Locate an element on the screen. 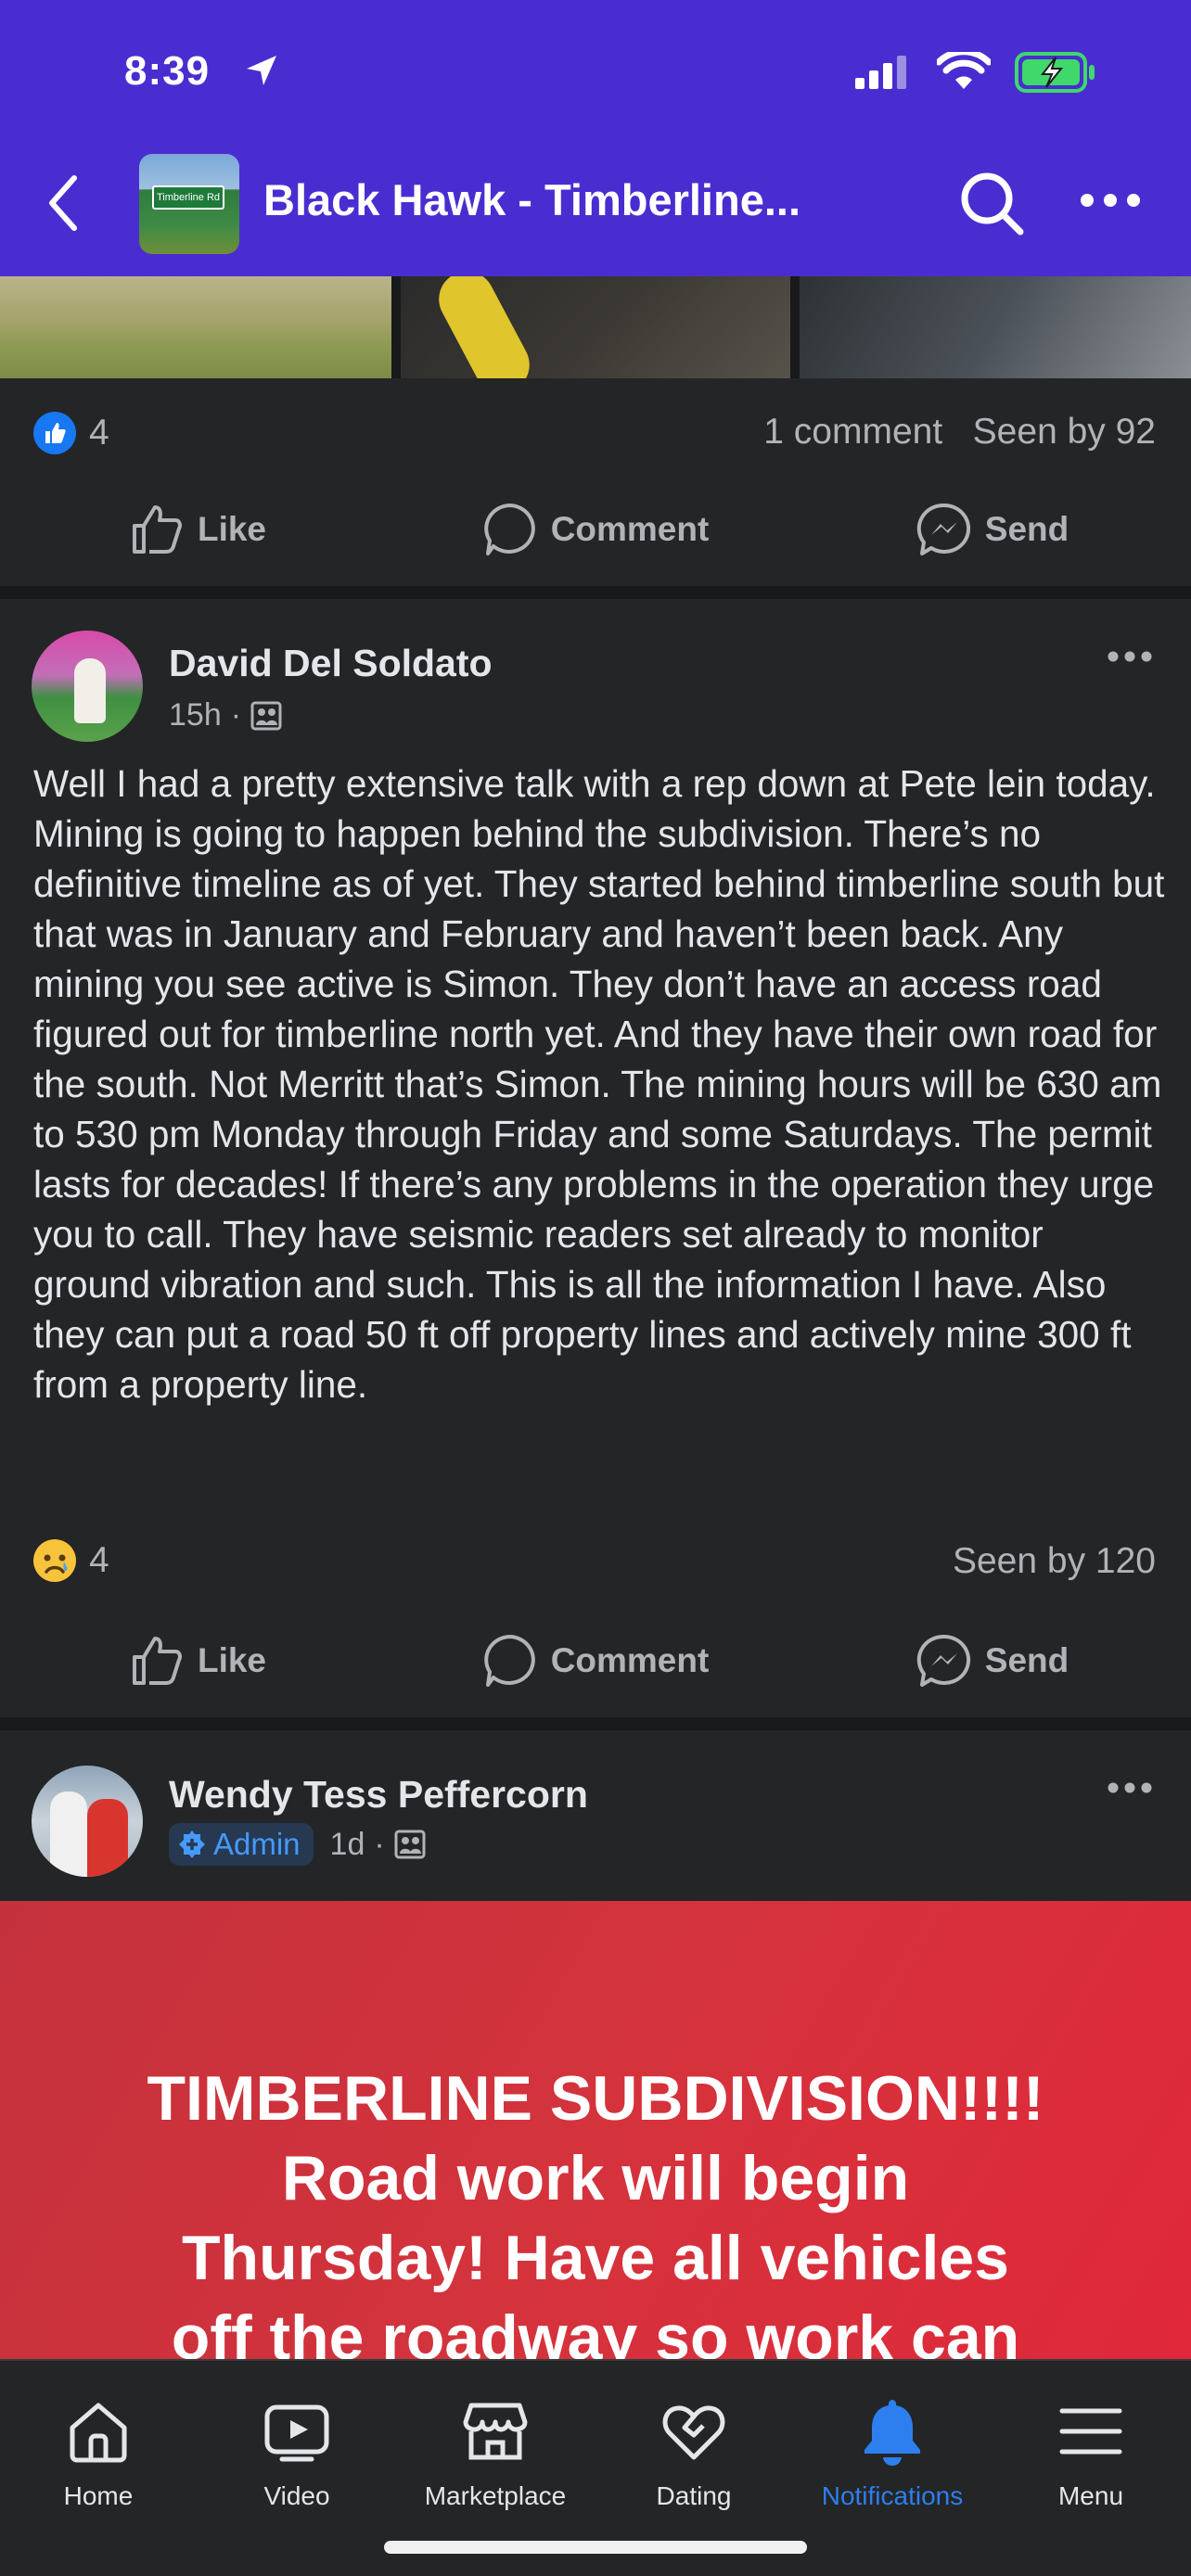 The height and width of the screenshot is (2576, 1191). back-chevron-icon is located at coordinates (63, 203).